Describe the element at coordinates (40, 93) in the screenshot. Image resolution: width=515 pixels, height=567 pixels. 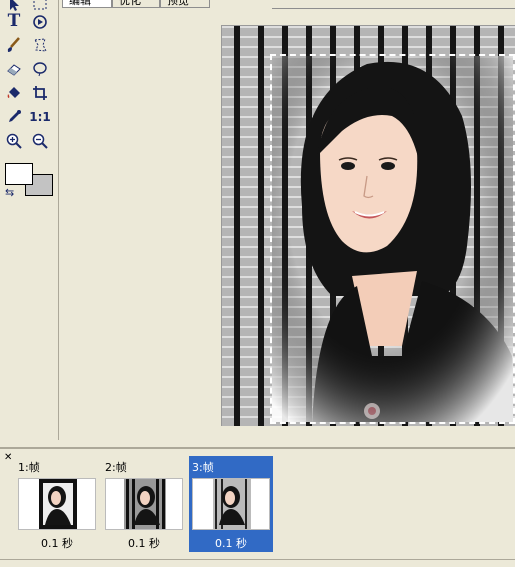
I see `crop-icon` at that location.